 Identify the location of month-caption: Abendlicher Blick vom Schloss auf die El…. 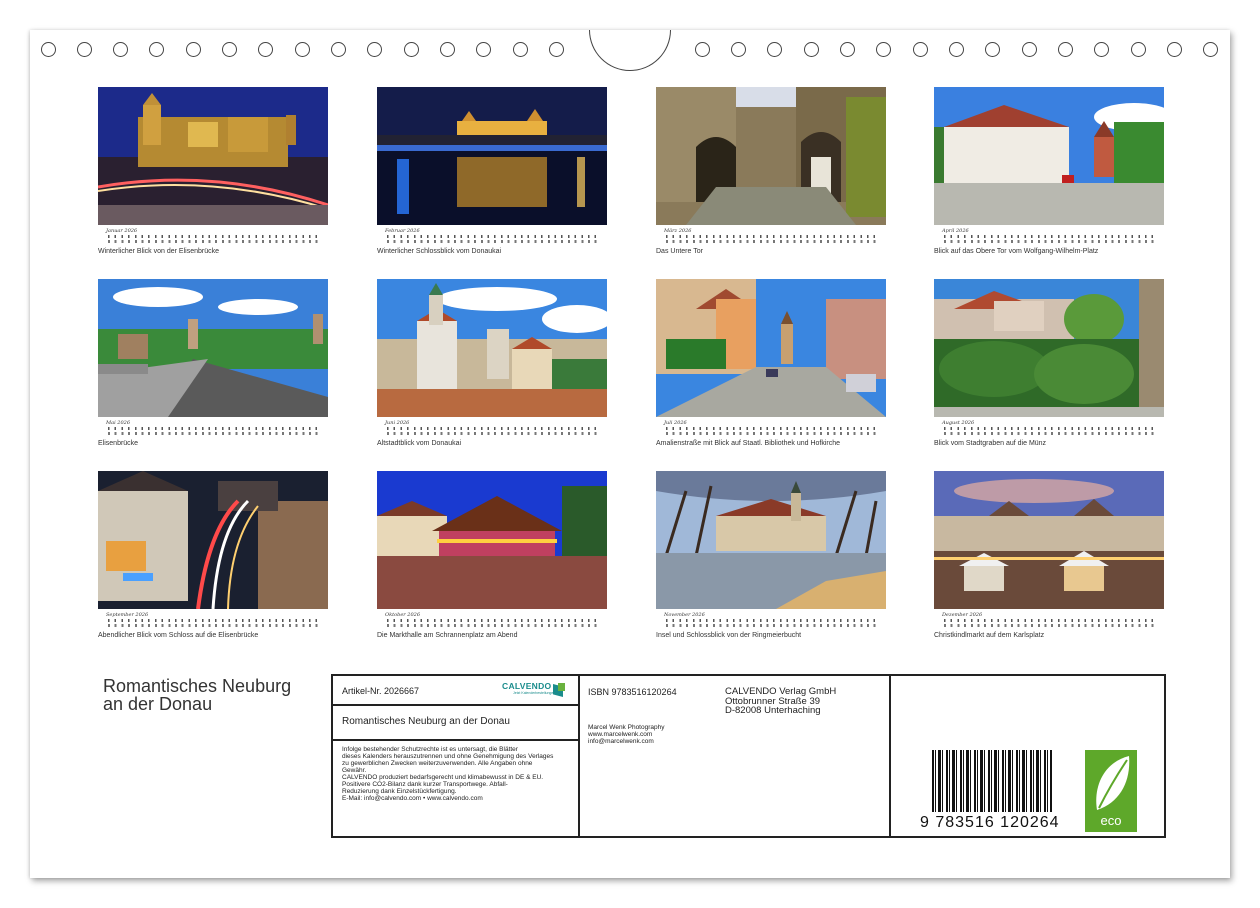
(178, 635).